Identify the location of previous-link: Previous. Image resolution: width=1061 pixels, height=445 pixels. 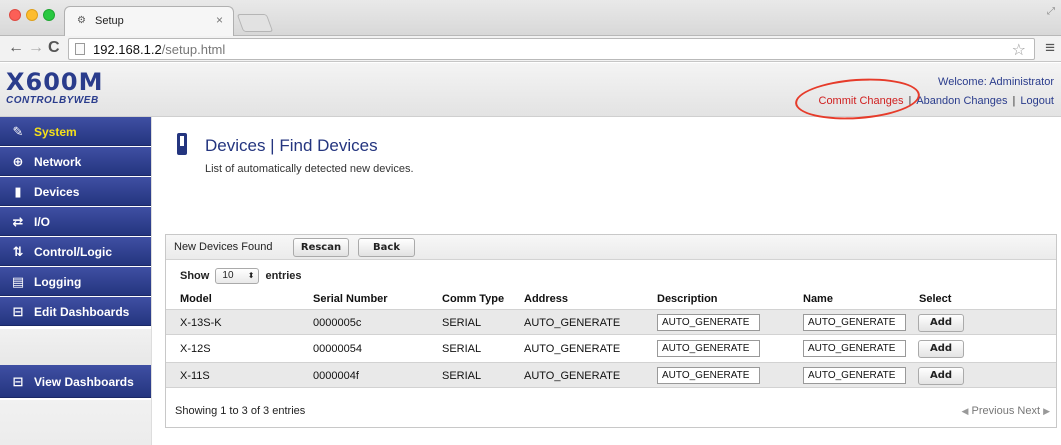
(993, 411).